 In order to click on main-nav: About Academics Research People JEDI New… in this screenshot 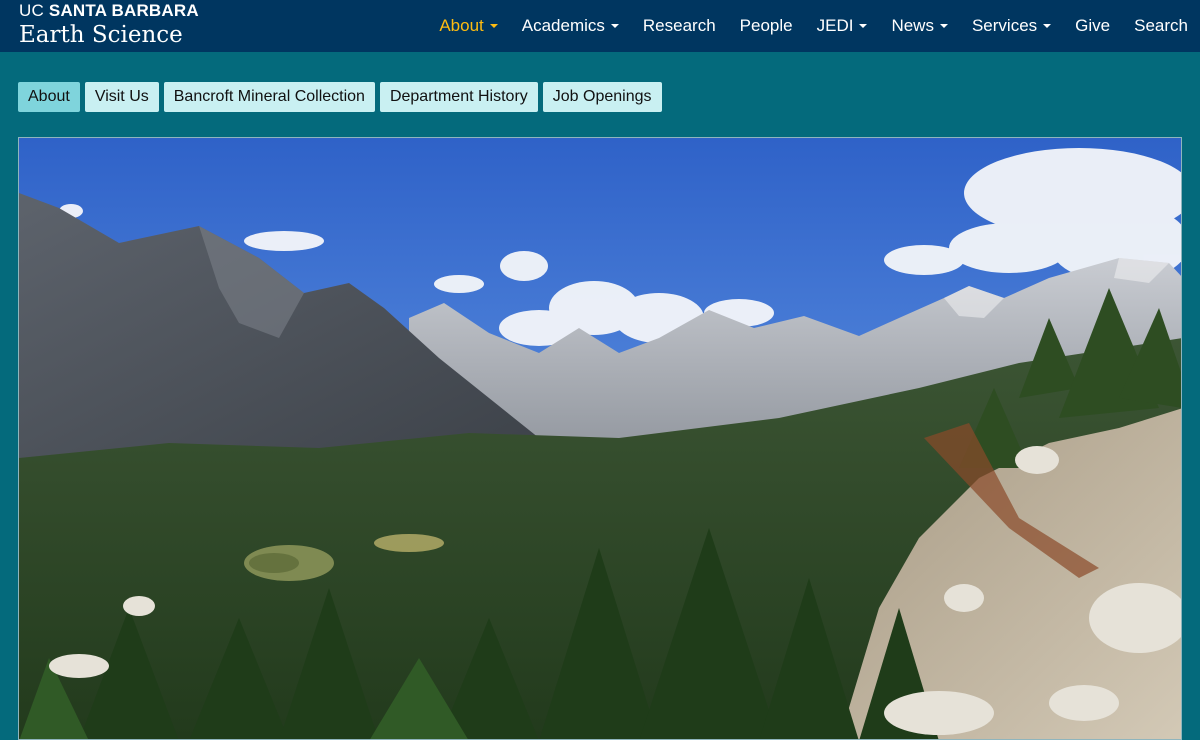, I will do `click(813, 26)`.